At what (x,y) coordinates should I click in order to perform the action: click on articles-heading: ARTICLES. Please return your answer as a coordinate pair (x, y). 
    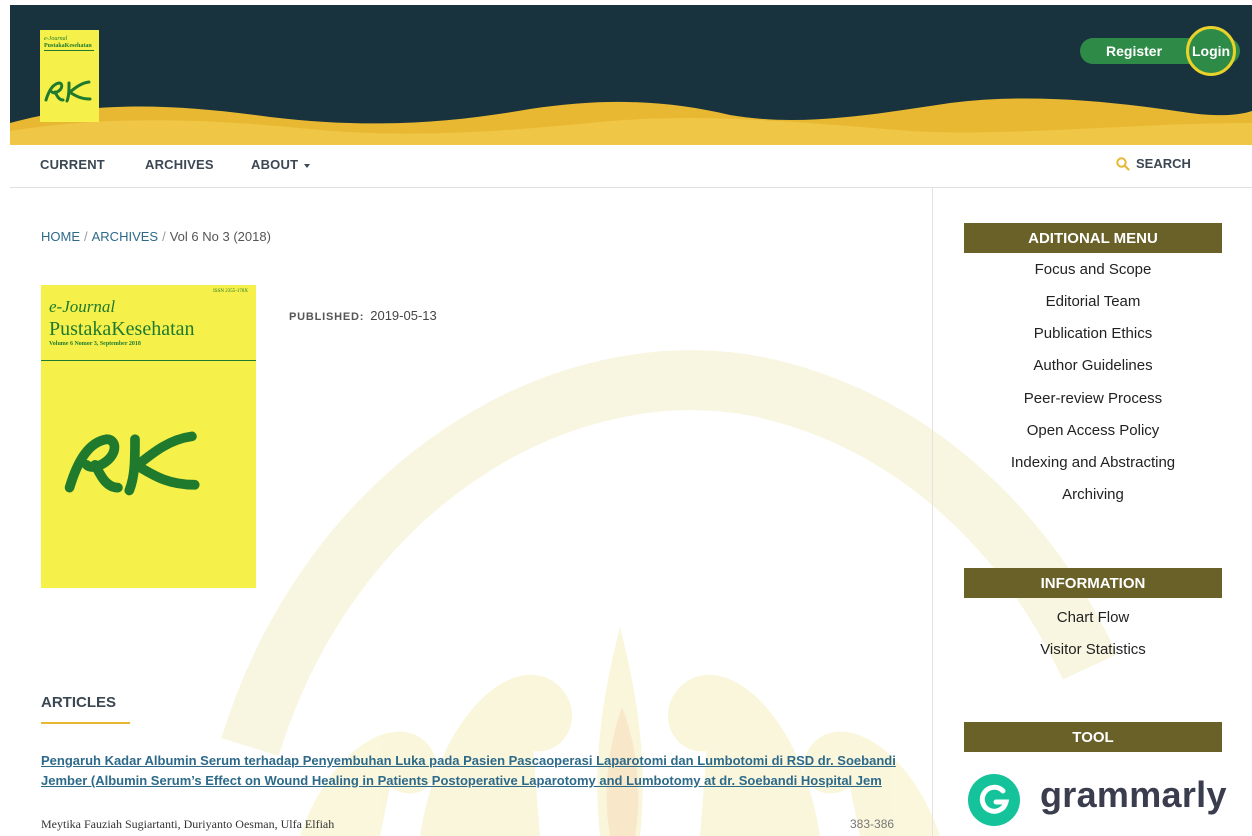
    Looking at the image, I should click on (78, 702).